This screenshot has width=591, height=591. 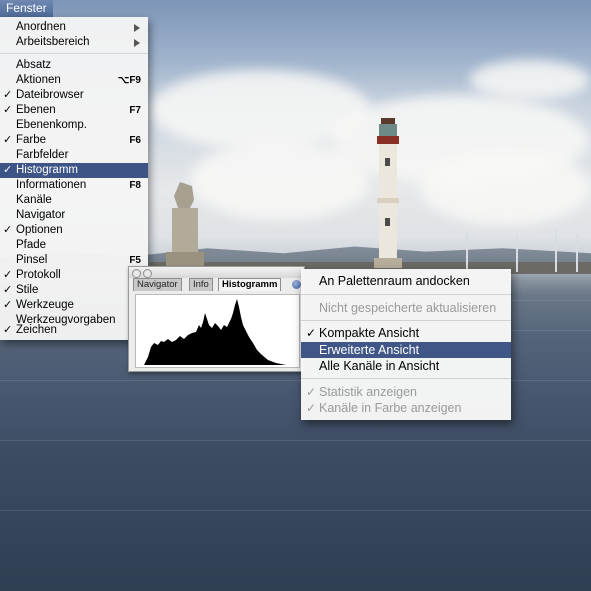 I want to click on menu-item-label: Anordnen, so click(x=41, y=27).